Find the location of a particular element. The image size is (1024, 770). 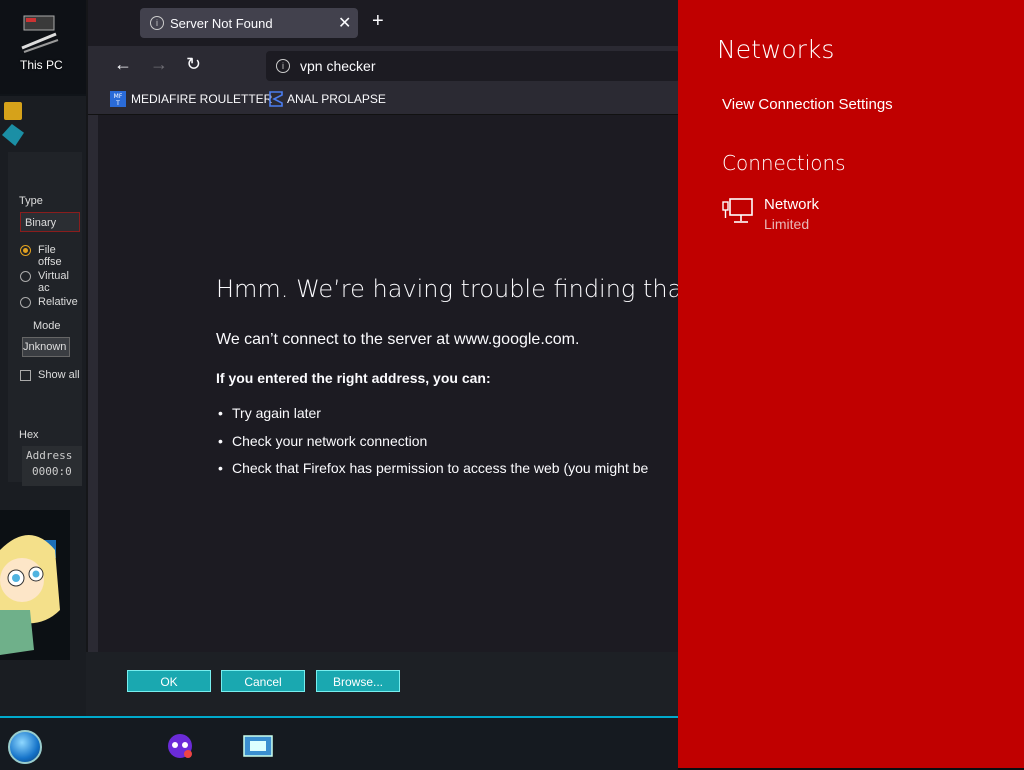

character-image is located at coordinates (35, 585).